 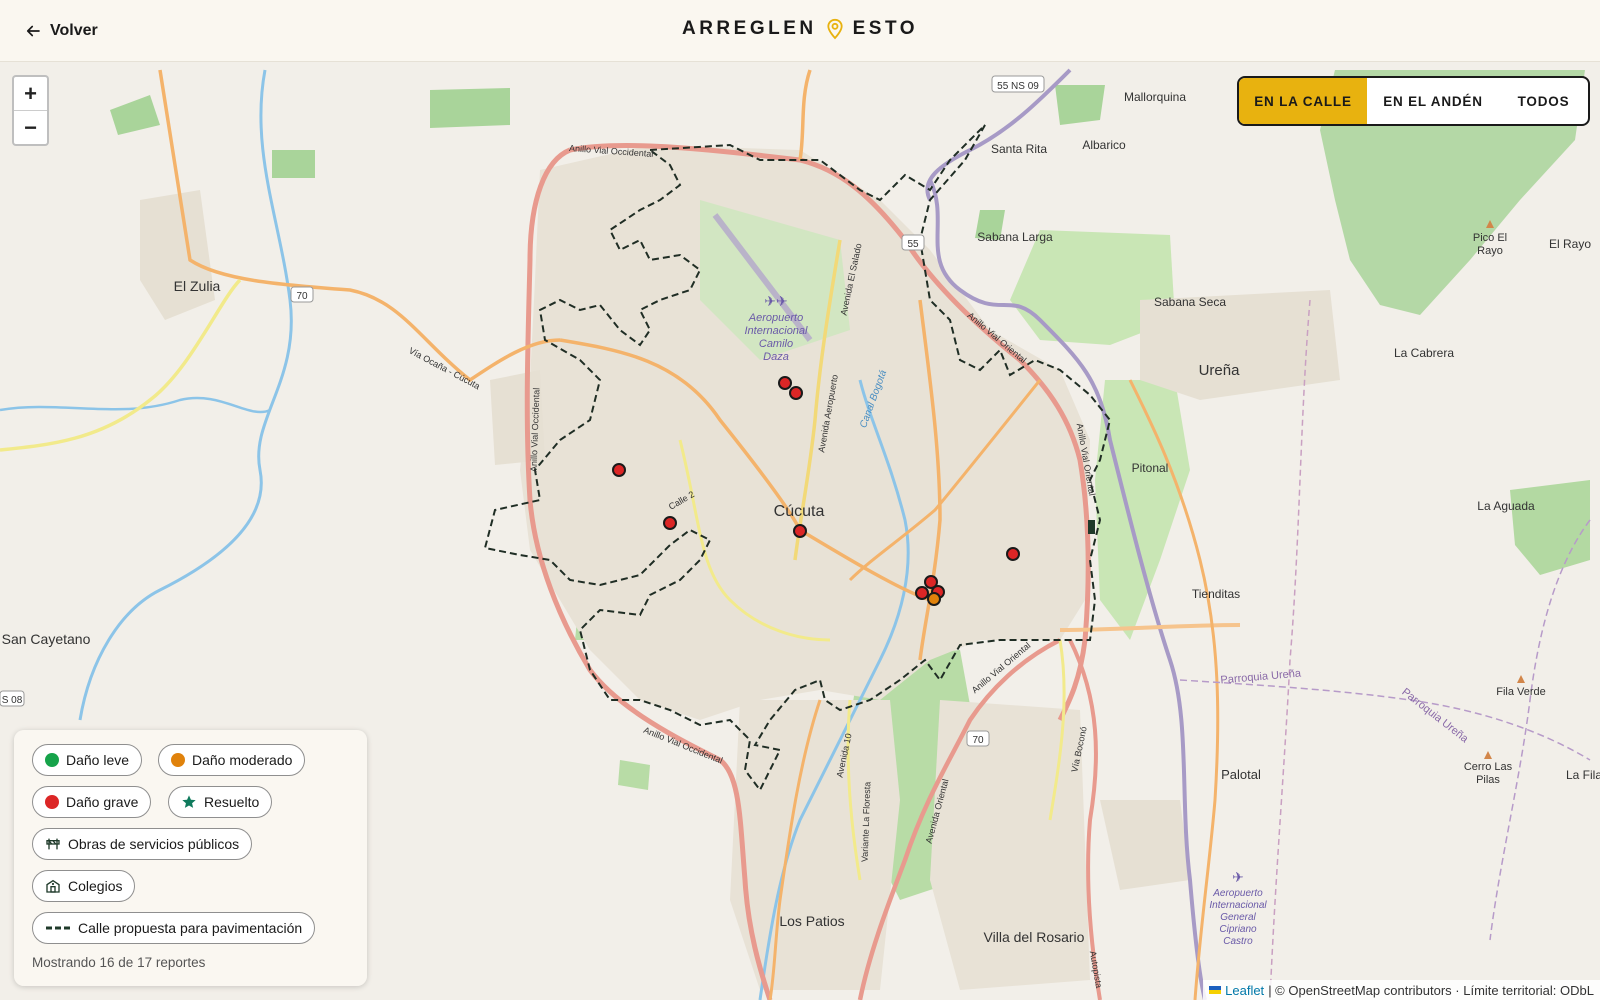 What do you see at coordinates (189, 801) in the screenshot?
I see `star-icon` at bounding box center [189, 801].